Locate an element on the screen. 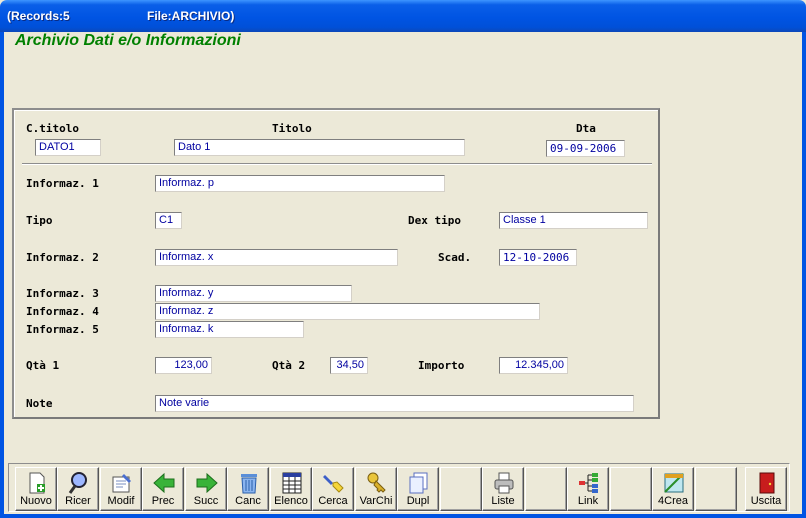 This screenshot has width=806, height=518. titolo-field: Dato 1 is located at coordinates (319, 147).